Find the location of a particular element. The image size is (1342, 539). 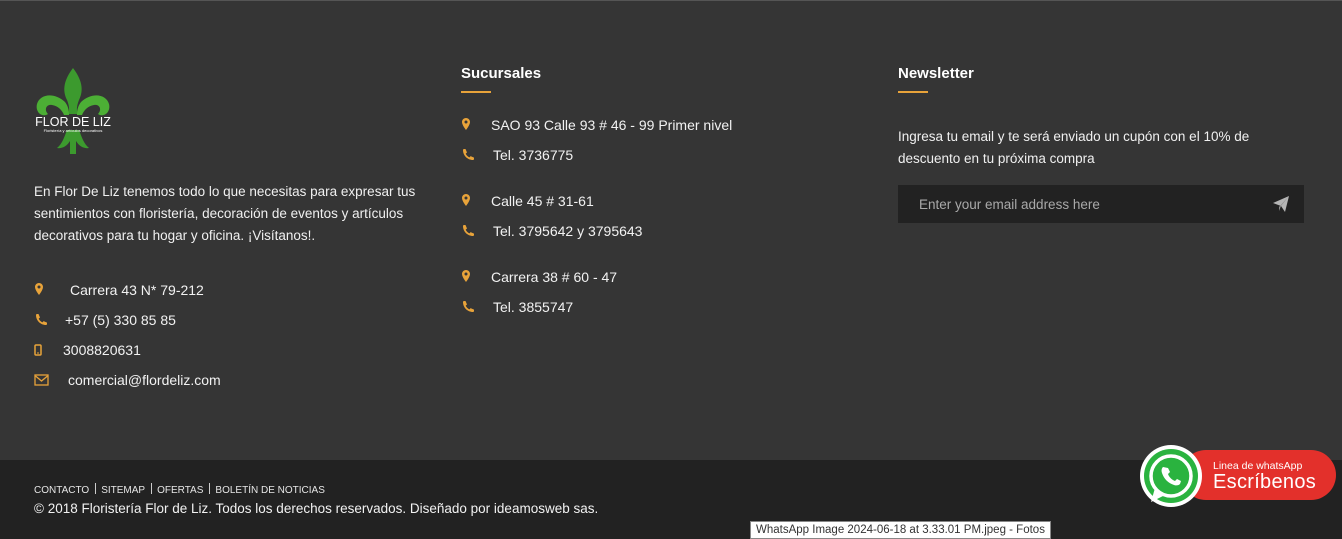

footer-link-sitemap: SITEMAP is located at coordinates (123, 490).